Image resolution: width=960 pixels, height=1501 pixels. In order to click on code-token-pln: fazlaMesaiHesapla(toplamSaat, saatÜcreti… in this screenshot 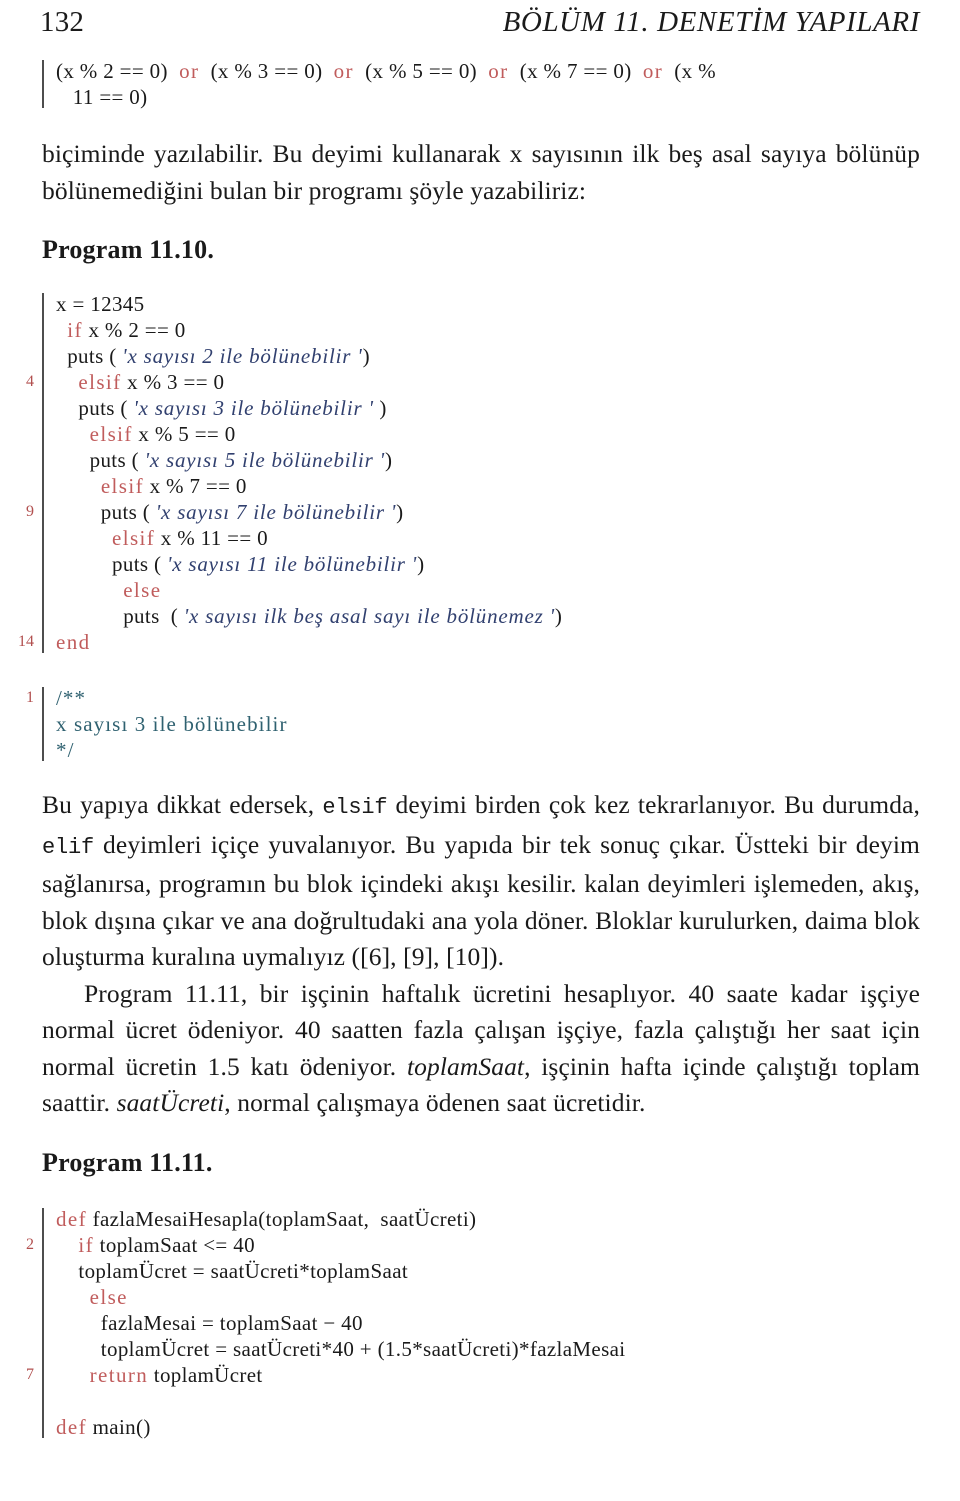, I will do `click(282, 1218)`.